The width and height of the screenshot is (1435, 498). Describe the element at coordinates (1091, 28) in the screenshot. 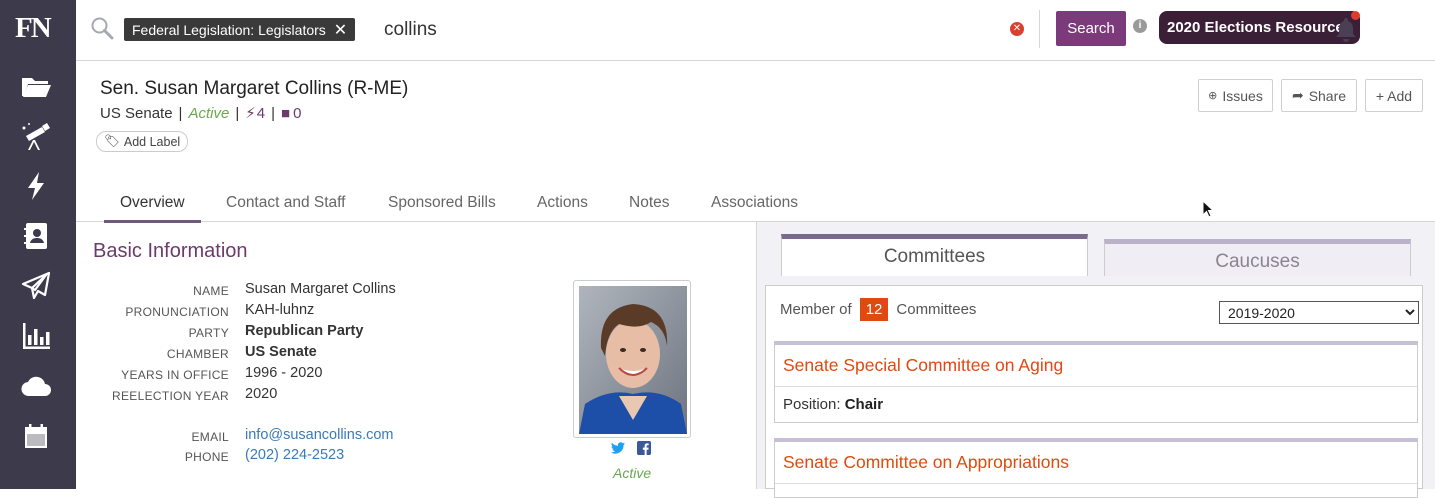

I see `search-button: Search` at that location.